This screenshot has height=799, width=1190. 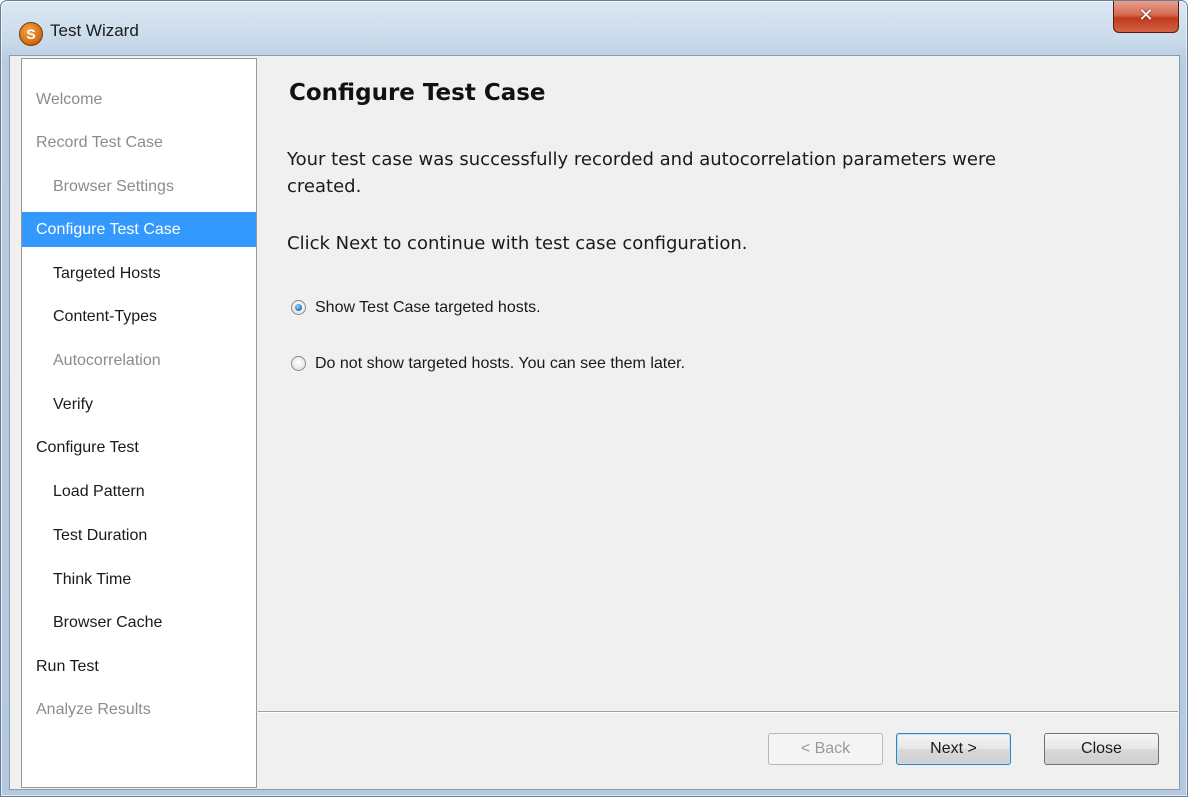 I want to click on button-bar-divider, so click(x=718, y=712).